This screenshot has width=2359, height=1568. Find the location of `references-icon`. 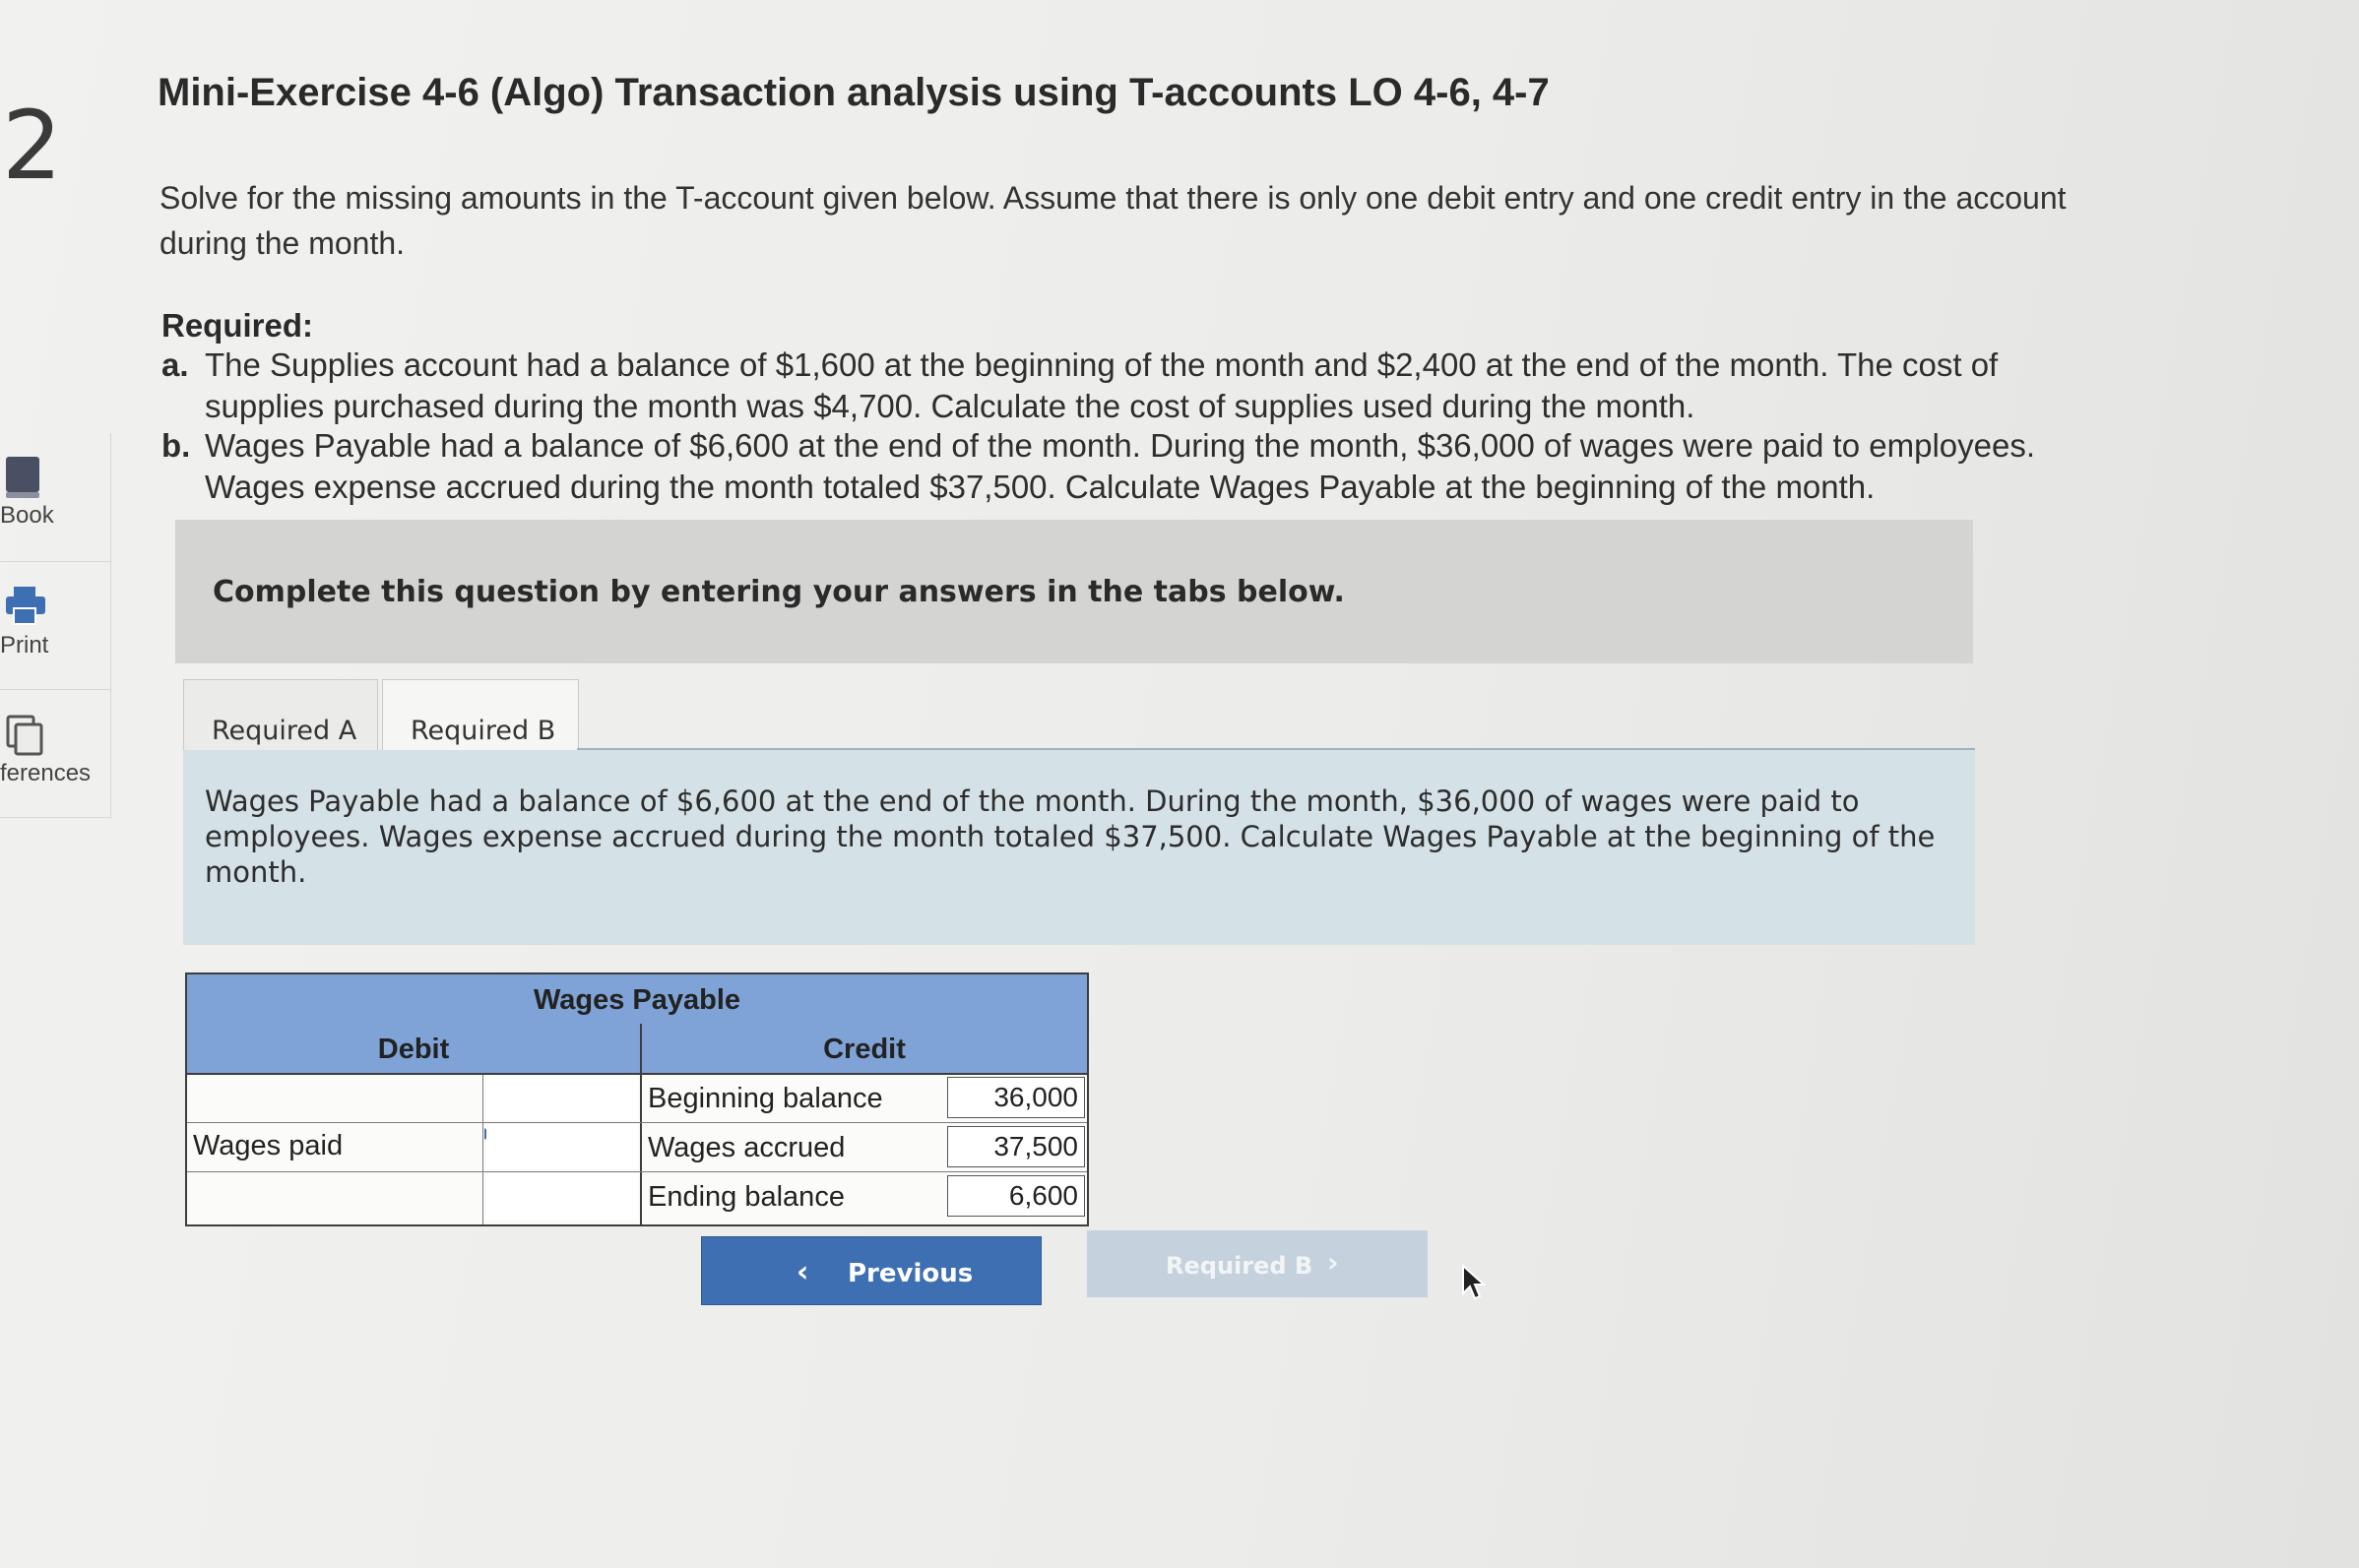

references-icon is located at coordinates (23, 734).